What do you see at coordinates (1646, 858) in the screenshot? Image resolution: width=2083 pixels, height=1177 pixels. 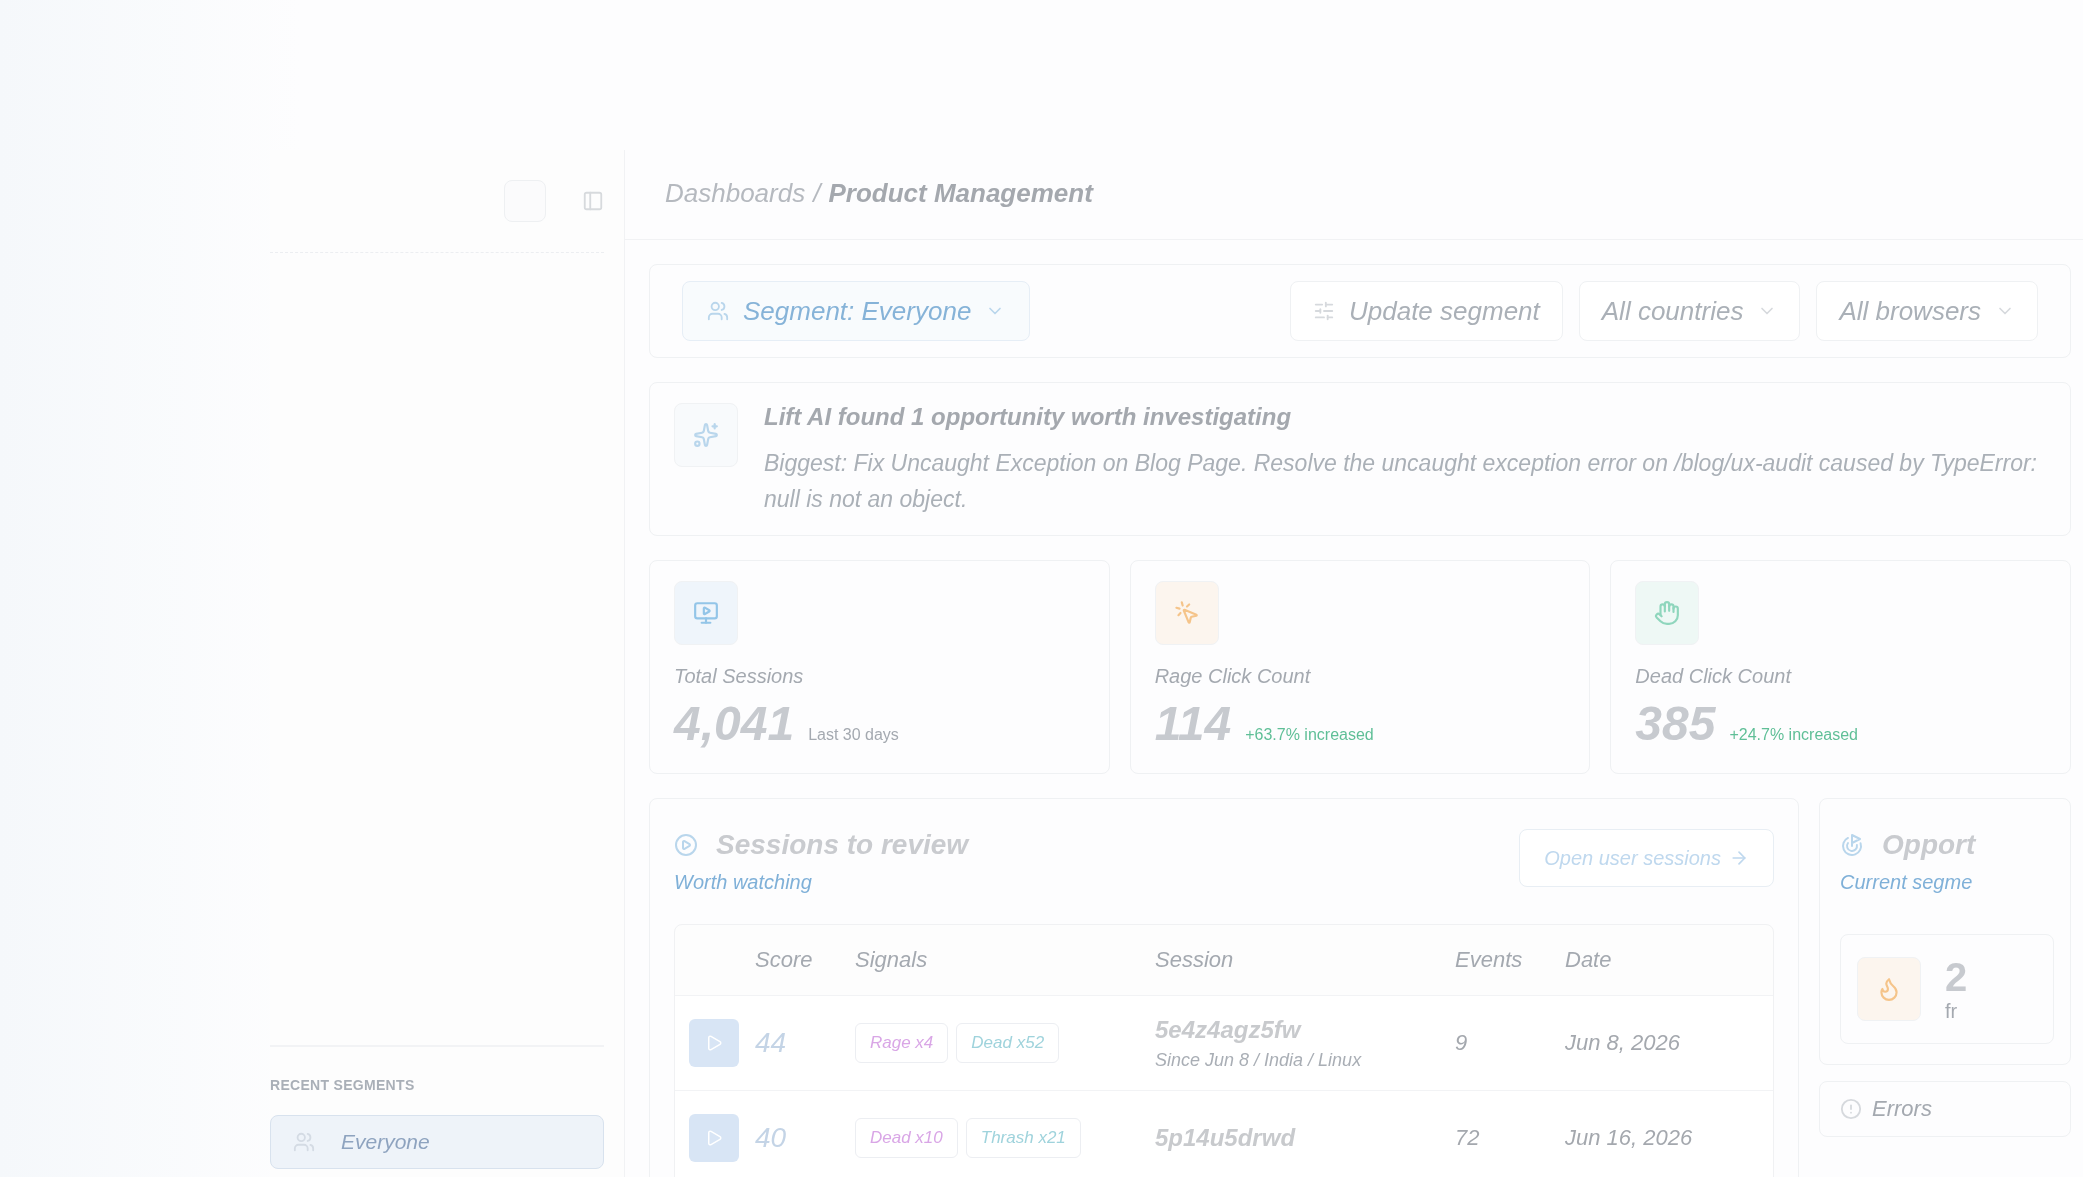 I see `open-sessions-button: Open user sessions` at bounding box center [1646, 858].